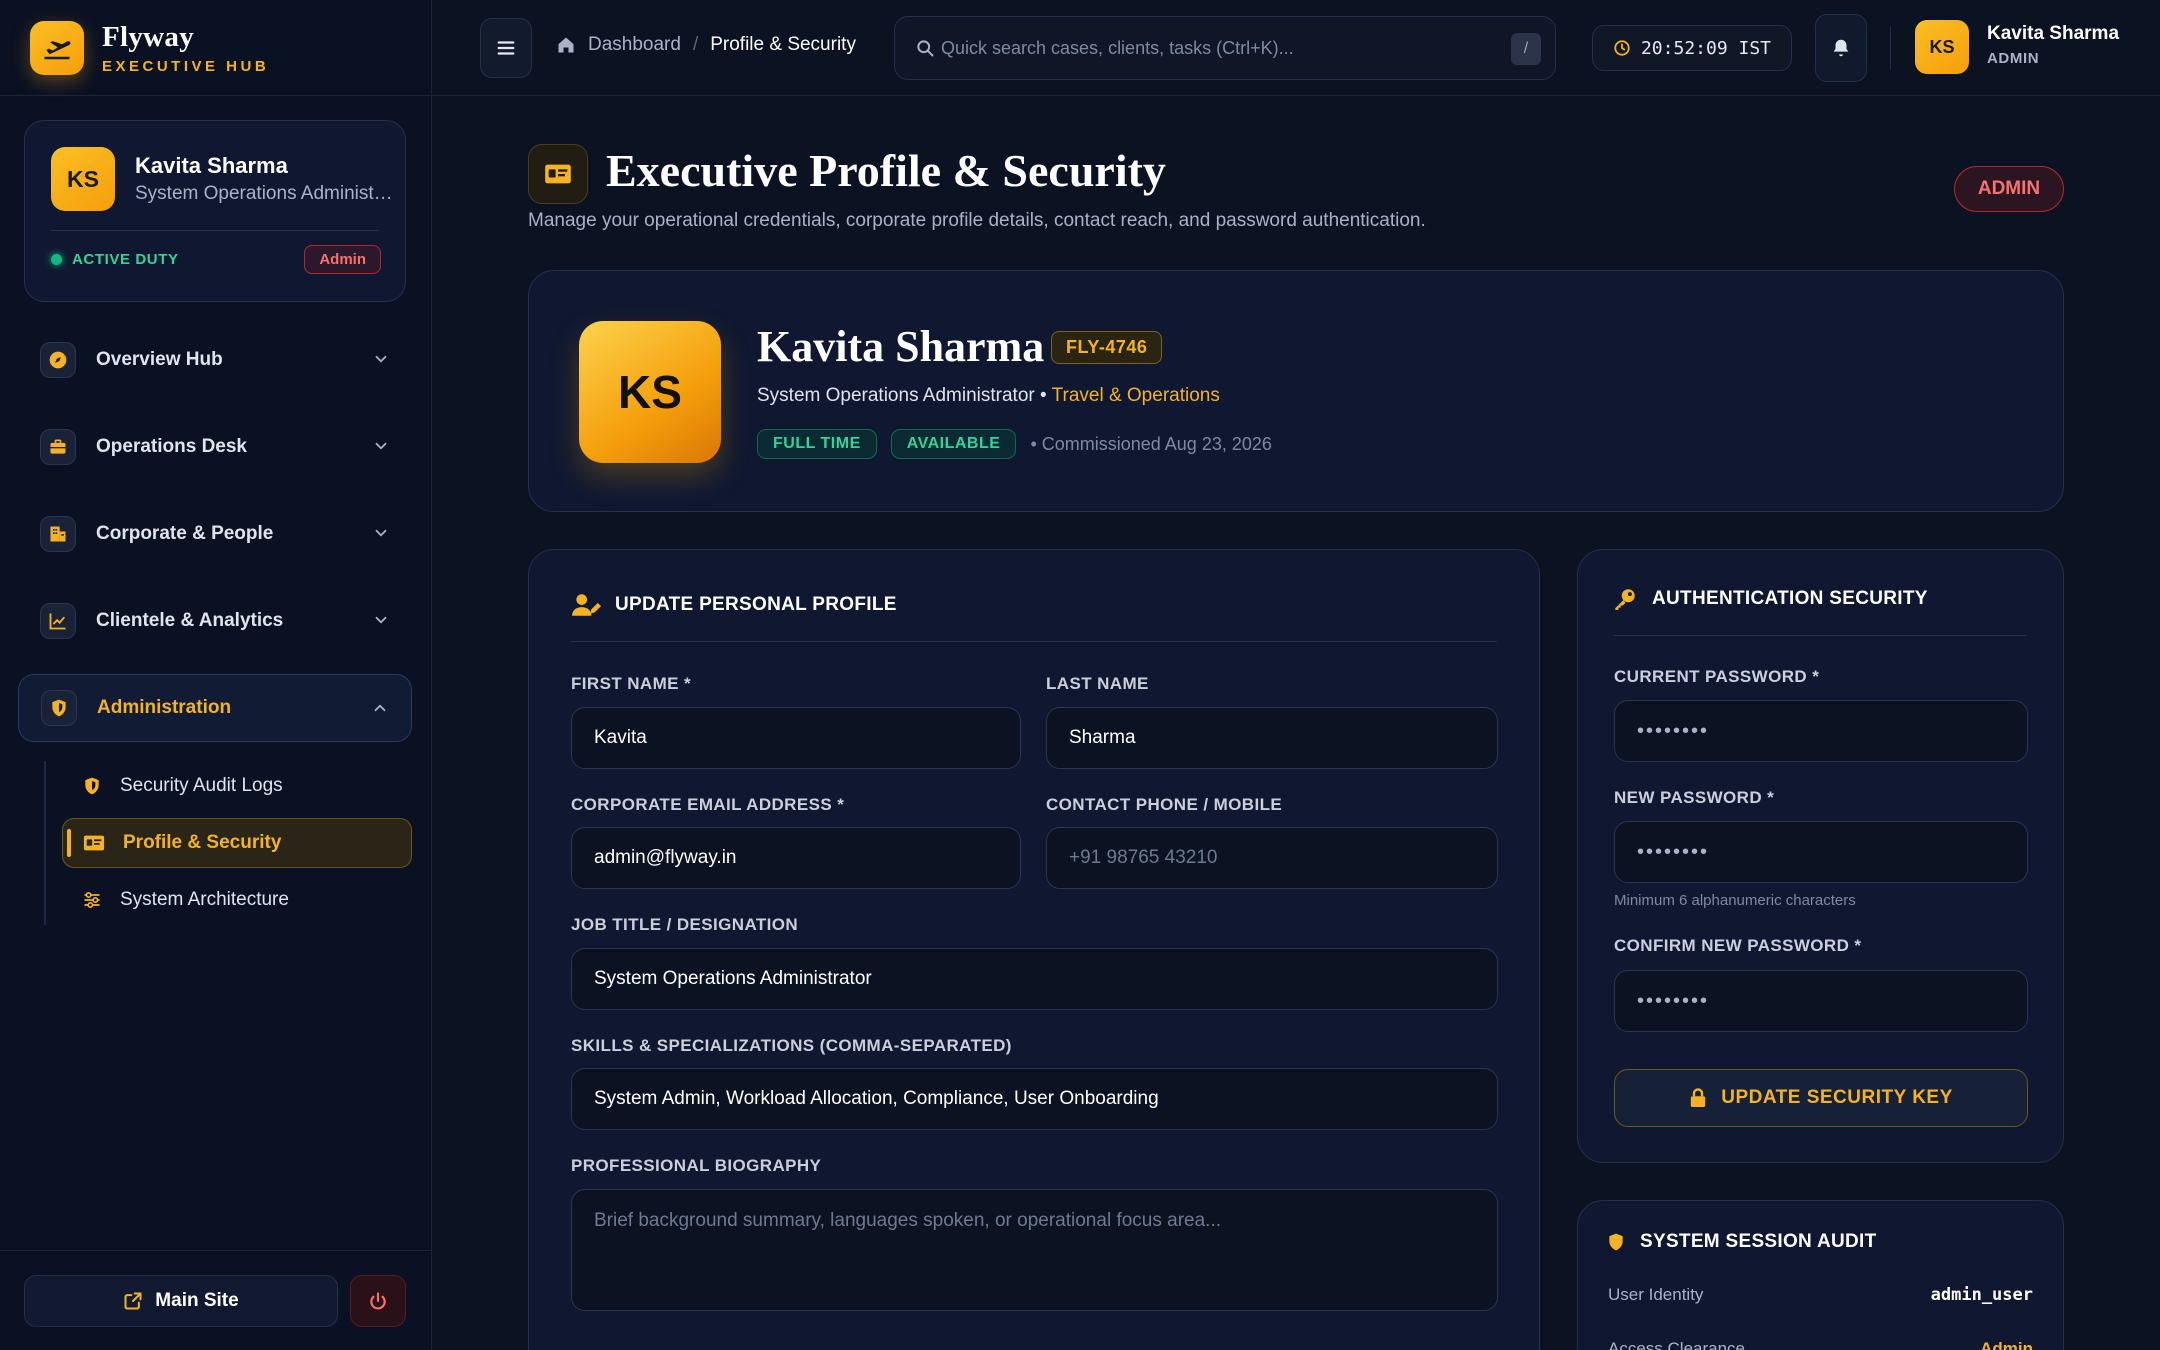  Describe the element at coordinates (211, 165) in the screenshot. I see `profile-name: Kavita Sharma` at that location.